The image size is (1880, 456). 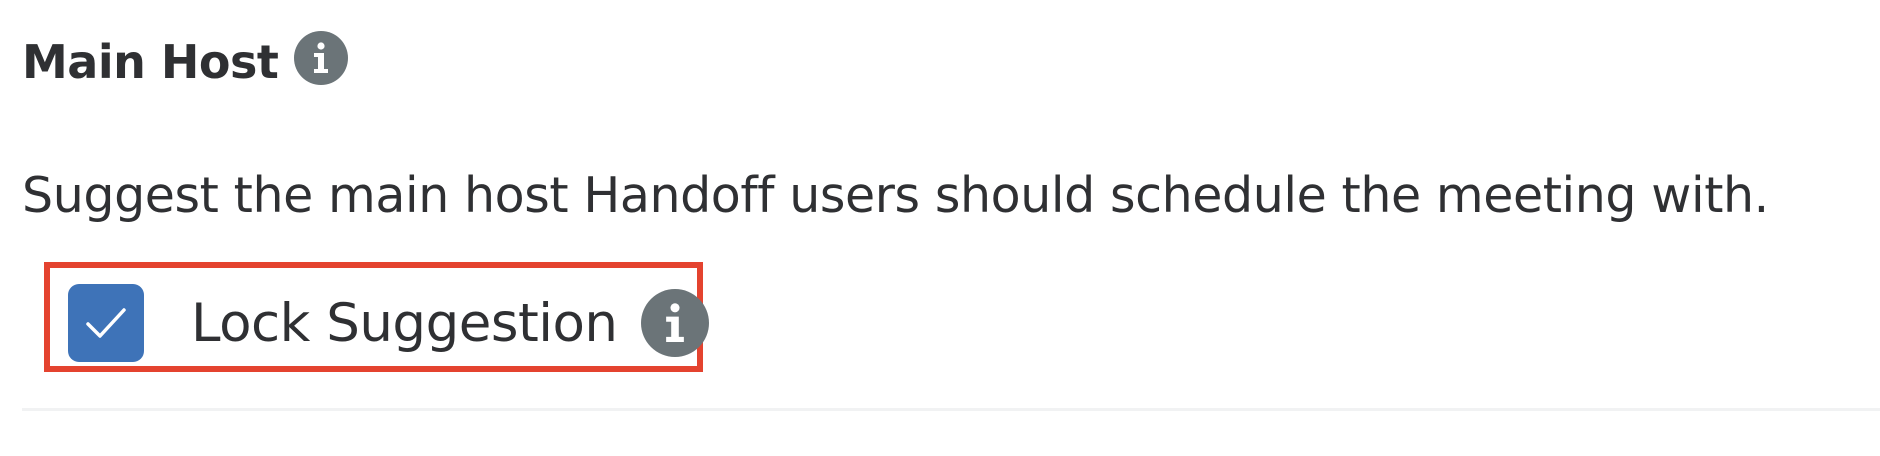 I want to click on section-header: Main Host, so click(x=185, y=62).